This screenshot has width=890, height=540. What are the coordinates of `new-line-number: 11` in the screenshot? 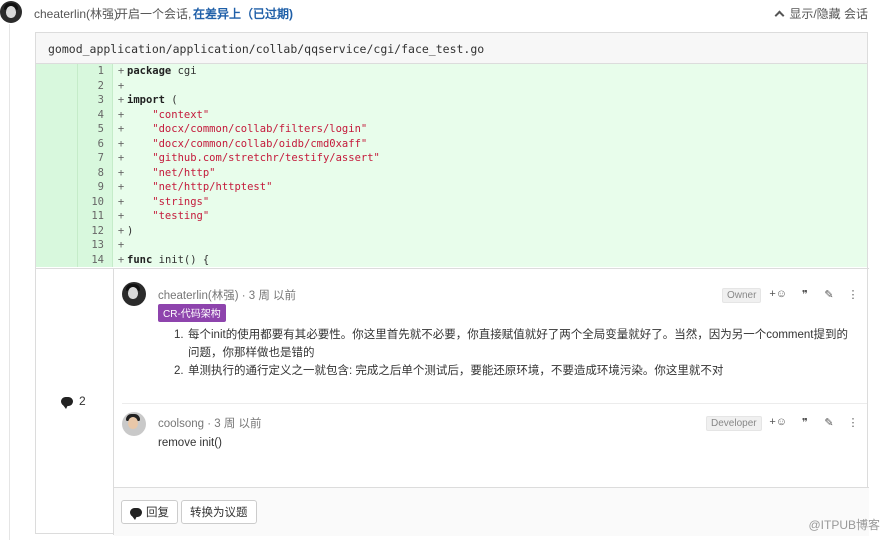 It's located at (95, 216).